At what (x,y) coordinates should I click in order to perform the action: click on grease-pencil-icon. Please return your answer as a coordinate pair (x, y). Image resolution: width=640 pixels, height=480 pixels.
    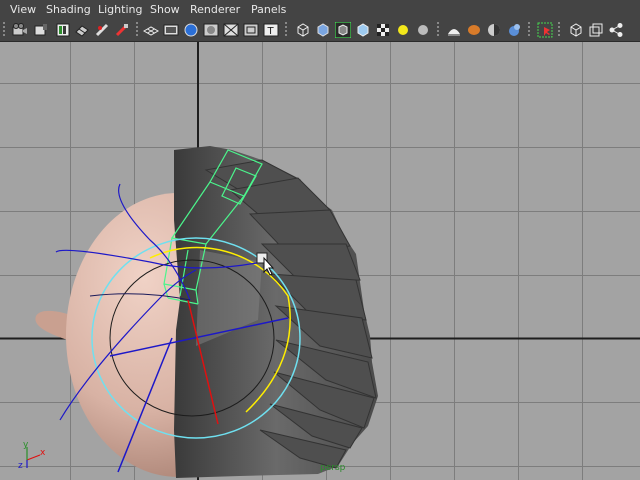
    Looking at the image, I should click on (102, 30).